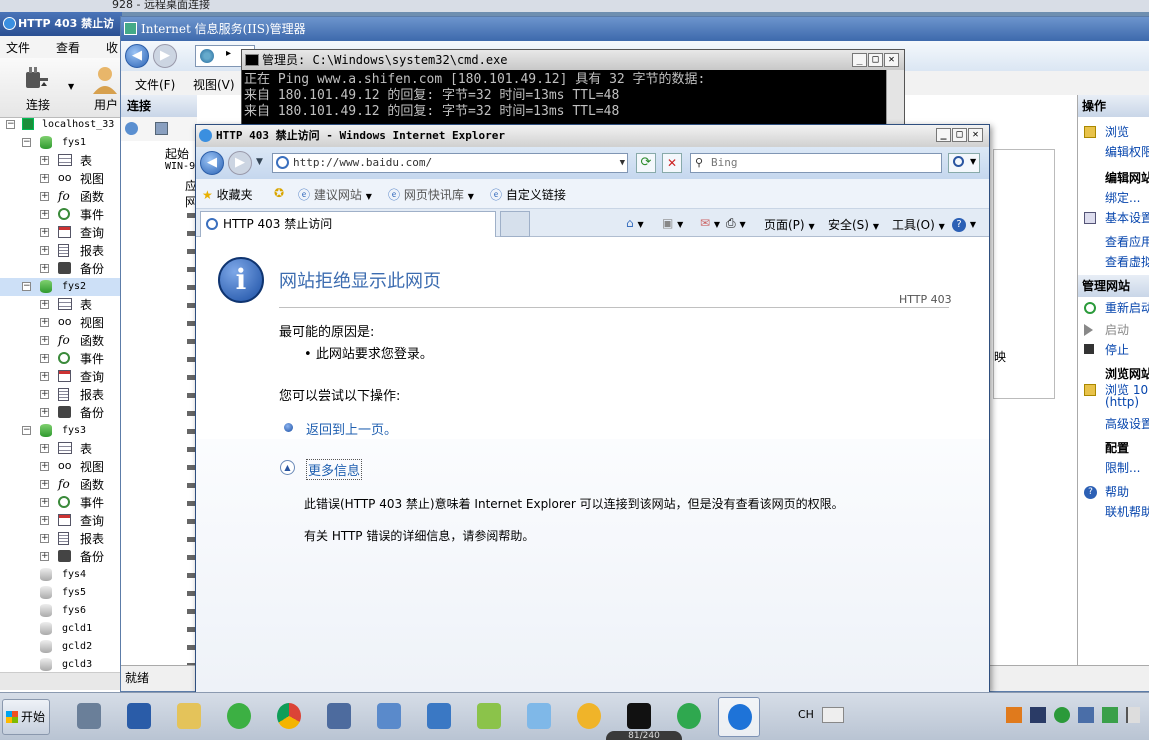  I want to click on tree-database: − fys3, so click(61, 431).